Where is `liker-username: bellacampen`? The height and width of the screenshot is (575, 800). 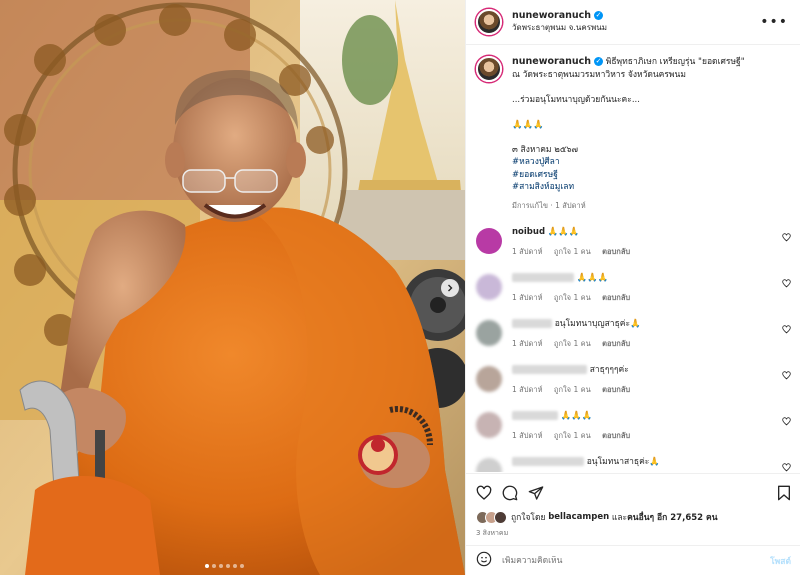 liker-username: bellacampen is located at coordinates (578, 517).